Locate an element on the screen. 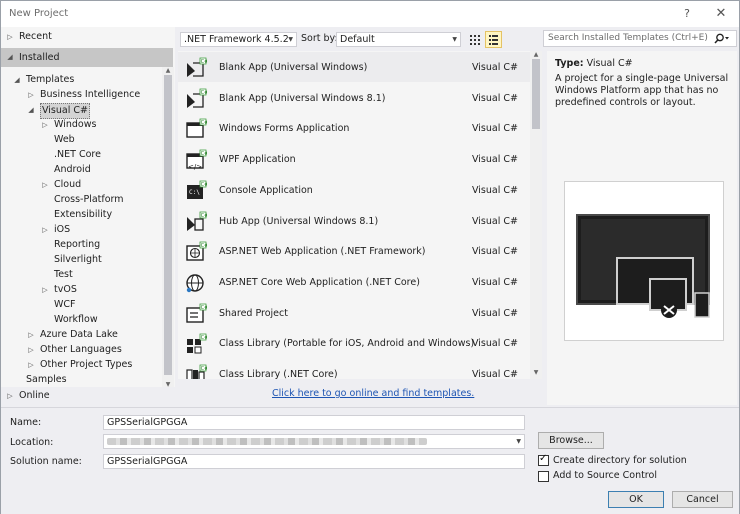 This screenshot has width=740, height=514. tree-item: ▷ iOS is located at coordinates (80, 230).